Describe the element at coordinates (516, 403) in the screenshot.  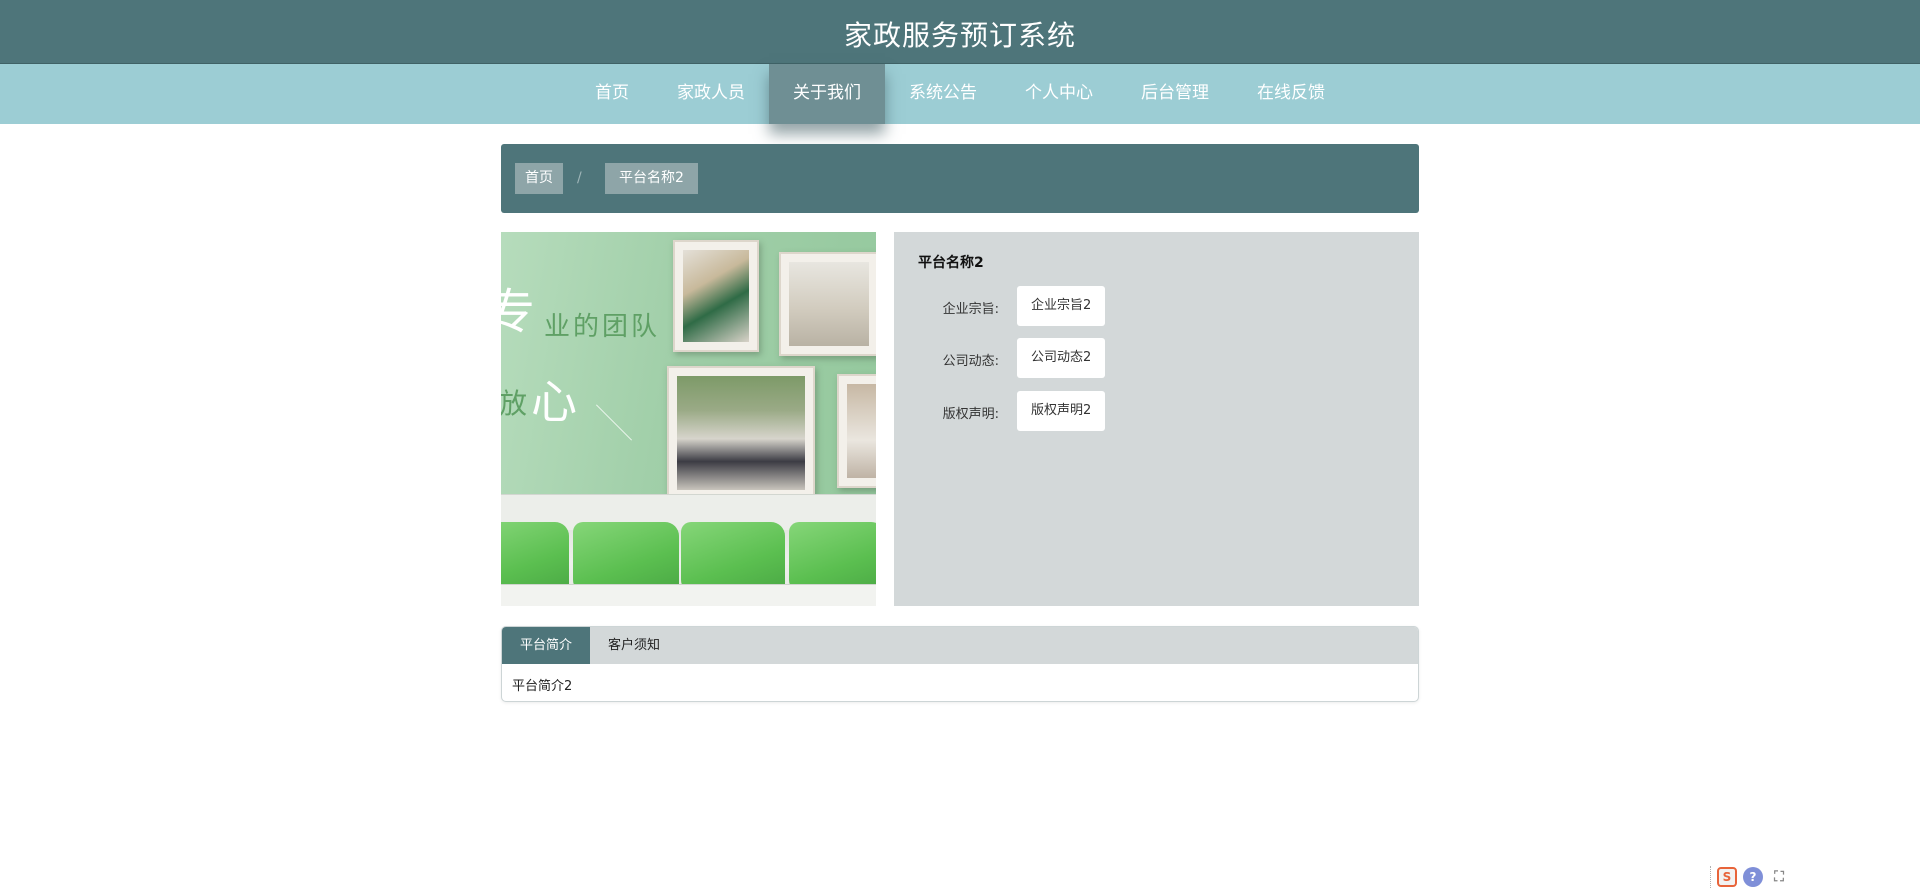
I see `banner-slogan-char: 放` at that location.